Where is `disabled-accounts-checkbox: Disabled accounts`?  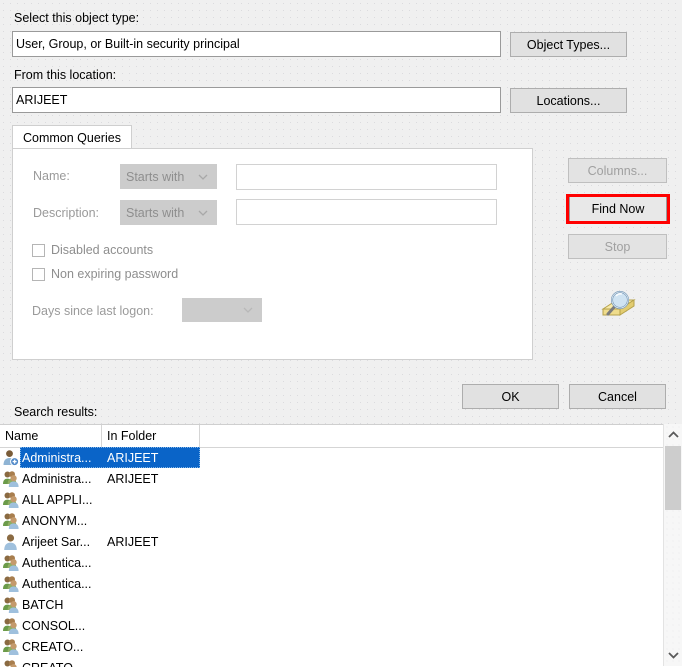 disabled-accounts-checkbox: Disabled accounts is located at coordinates (92, 250).